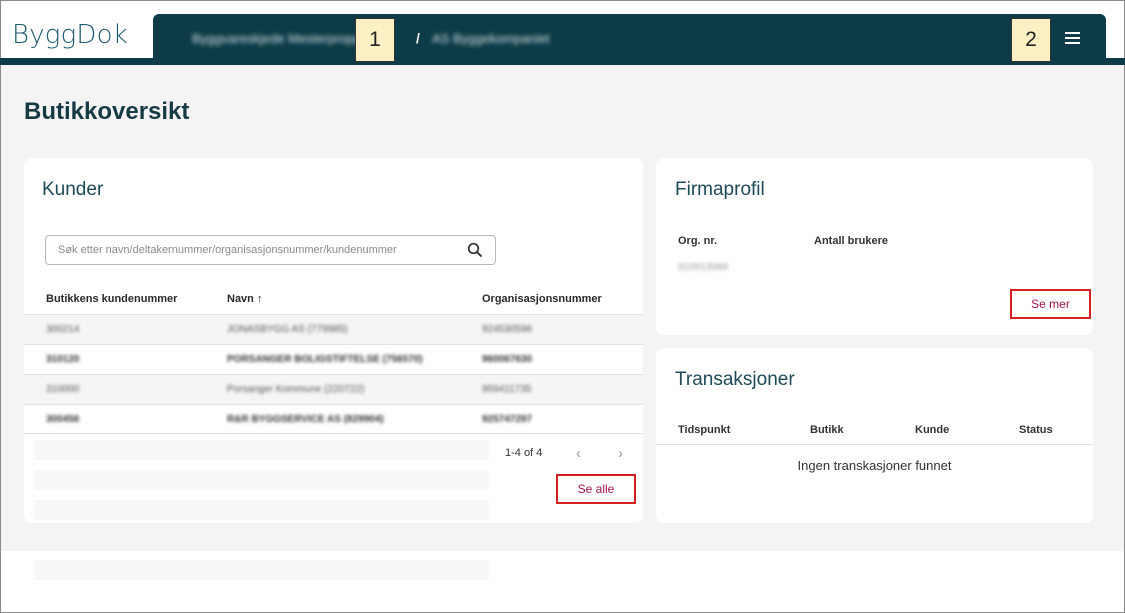 The height and width of the screenshot is (613, 1125). What do you see at coordinates (735, 379) in the screenshot?
I see `transaksjoner-title: Transaksjoner` at bounding box center [735, 379].